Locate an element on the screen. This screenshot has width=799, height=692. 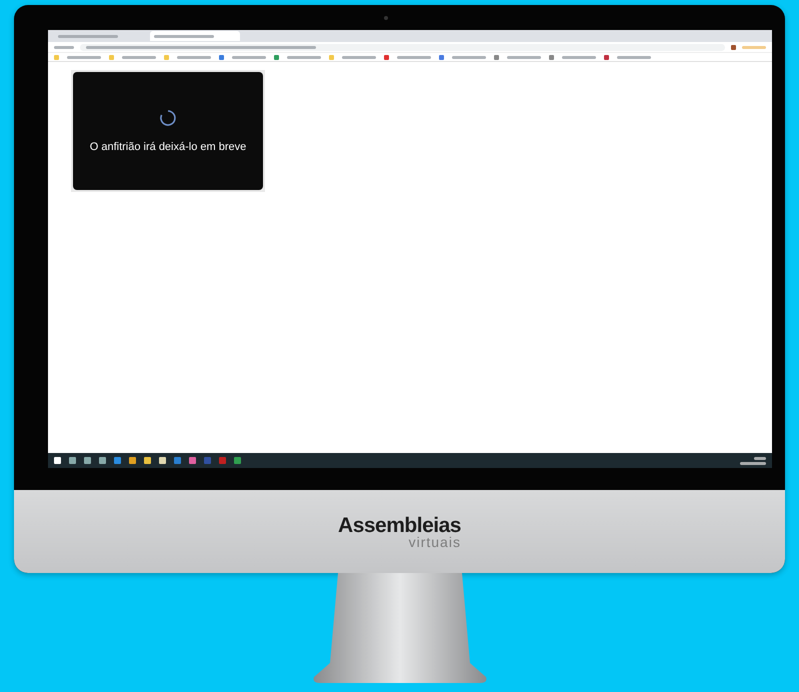
waiting-message: O anfitrião irá deixá-lo em breve is located at coordinates (168, 147).